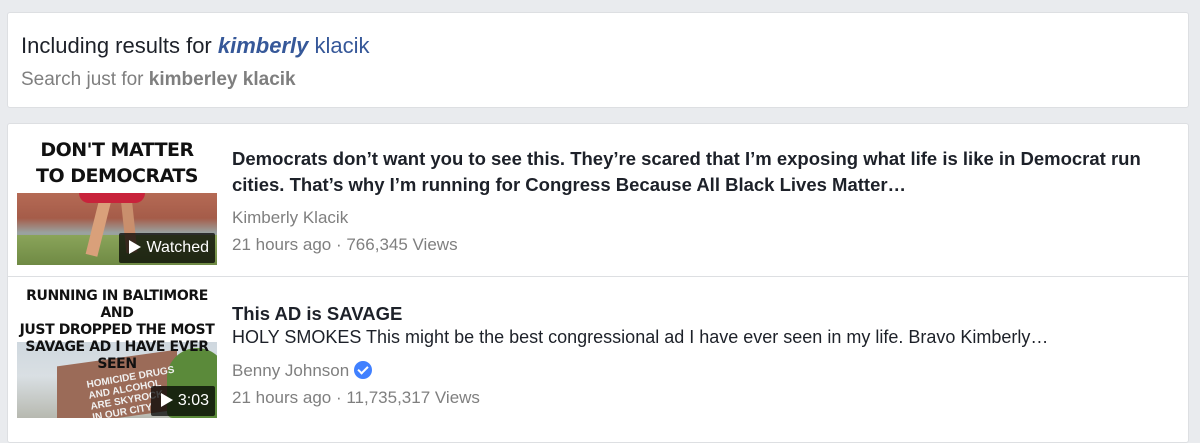  I want to click on video-author: Kimberly Klacik, so click(290, 218).